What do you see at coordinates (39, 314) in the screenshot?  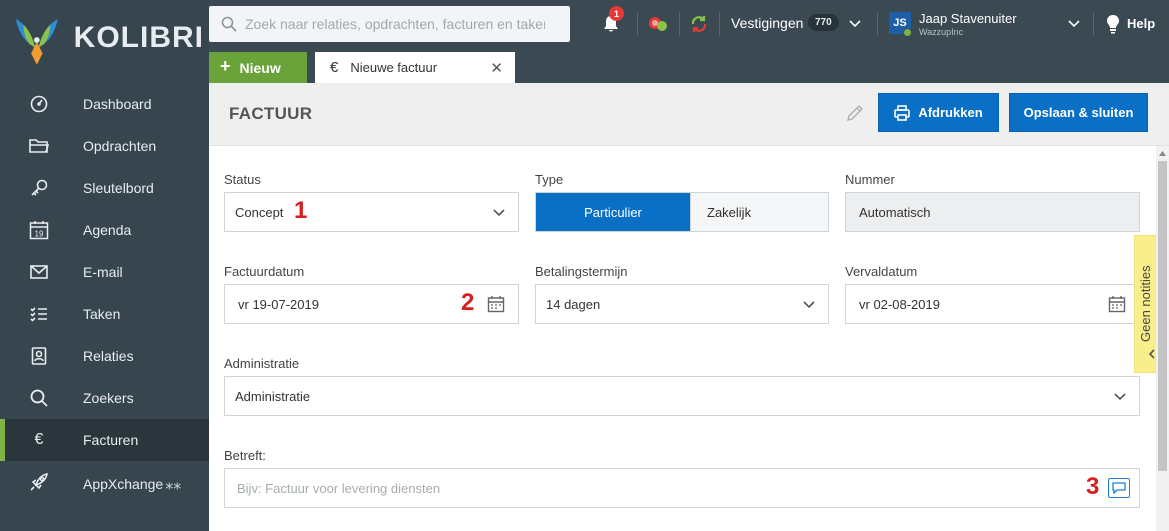 I see `tasks-icon` at bounding box center [39, 314].